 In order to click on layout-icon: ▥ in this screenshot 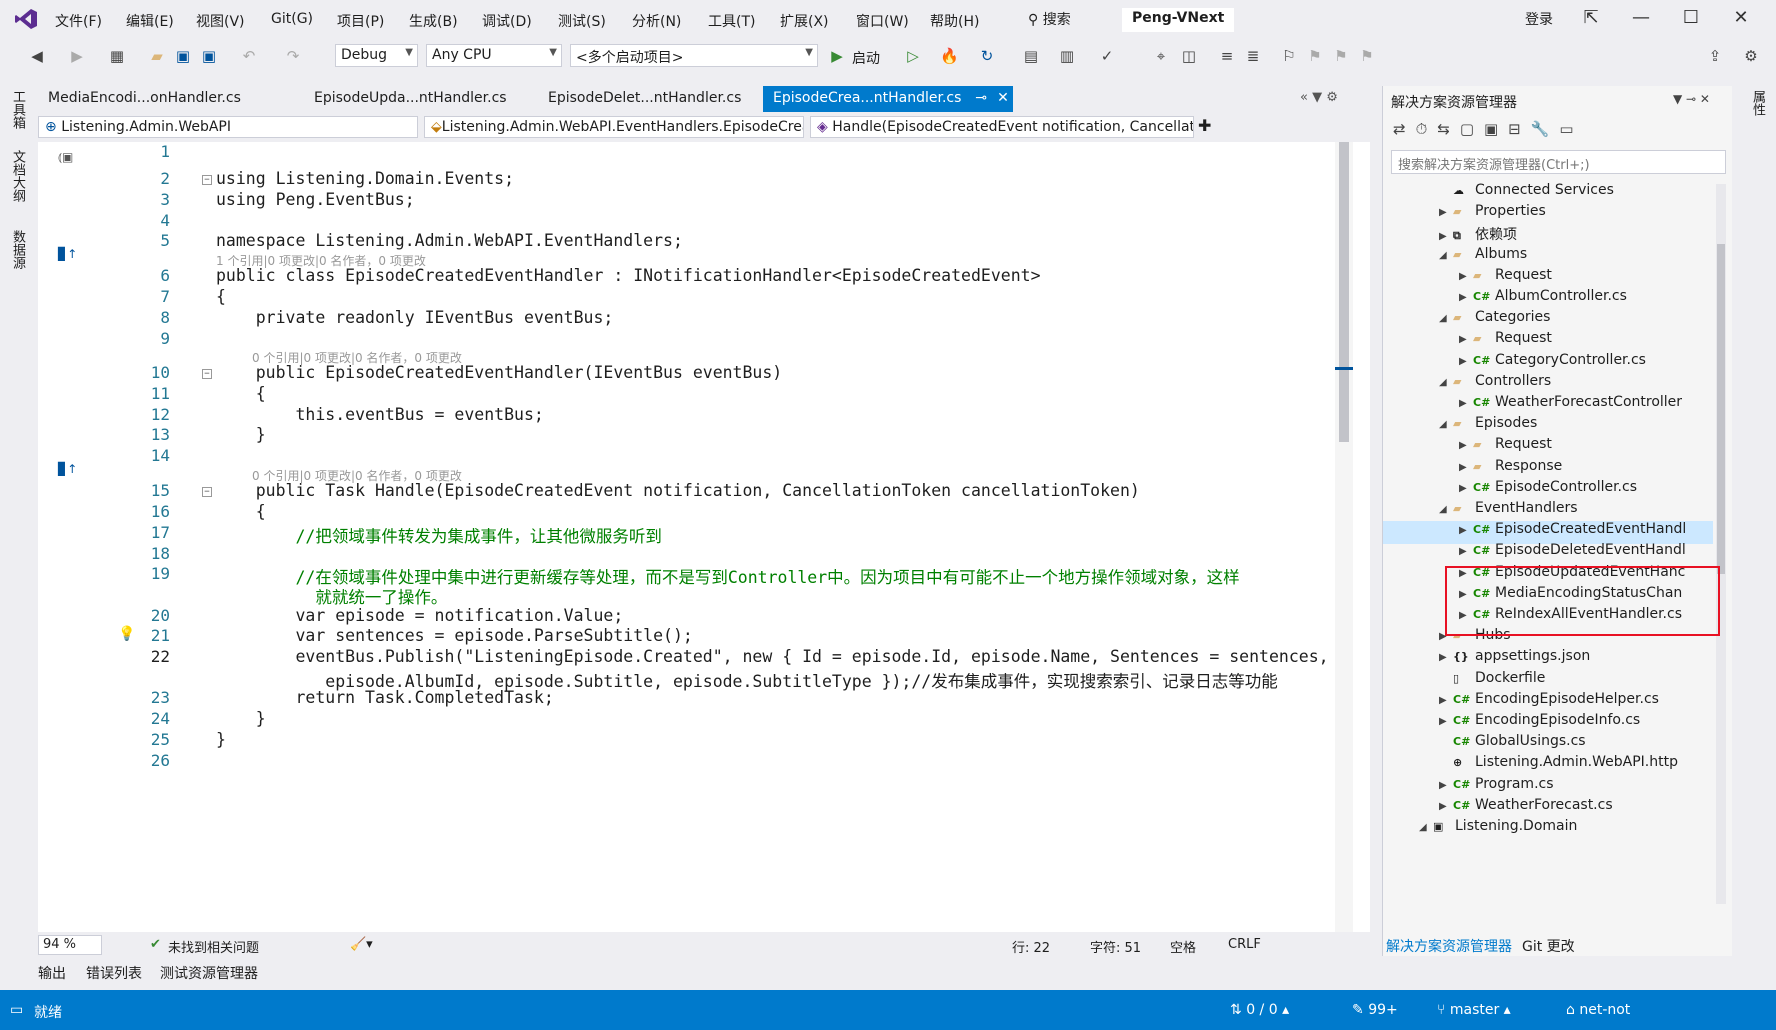, I will do `click(1067, 56)`.